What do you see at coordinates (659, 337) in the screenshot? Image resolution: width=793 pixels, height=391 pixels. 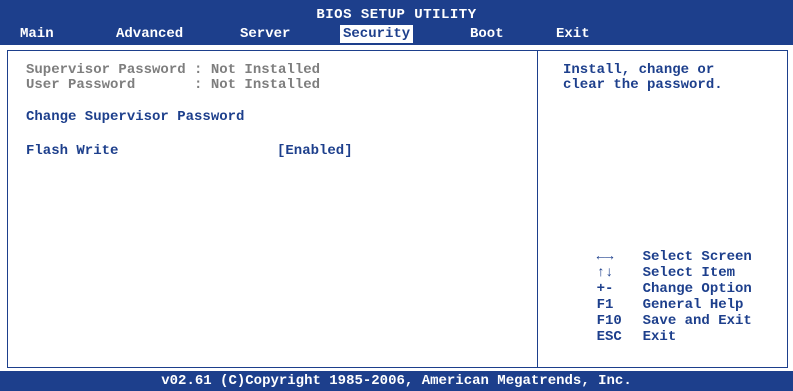 I see `key-action: Exit` at bounding box center [659, 337].